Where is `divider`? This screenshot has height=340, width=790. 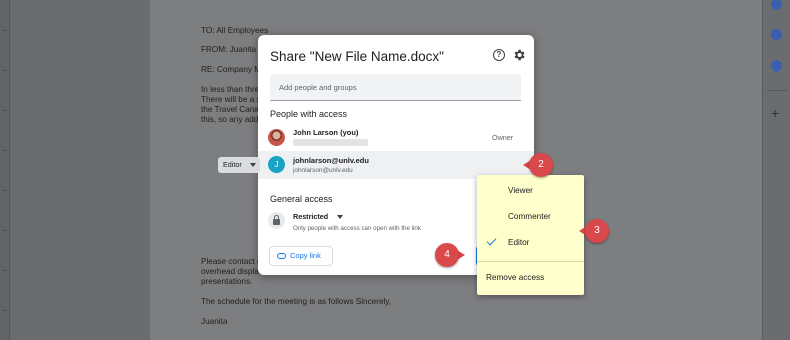 divider is located at coordinates (777, 90).